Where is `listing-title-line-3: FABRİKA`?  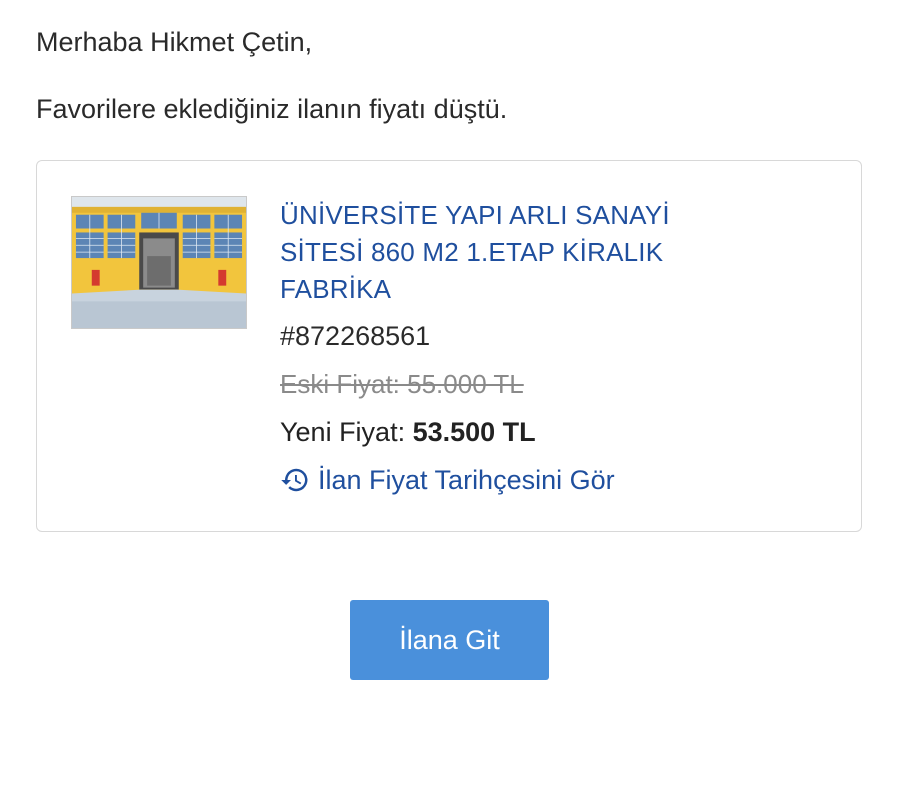
listing-title-line-3: FABRİKA is located at coordinates (336, 289).